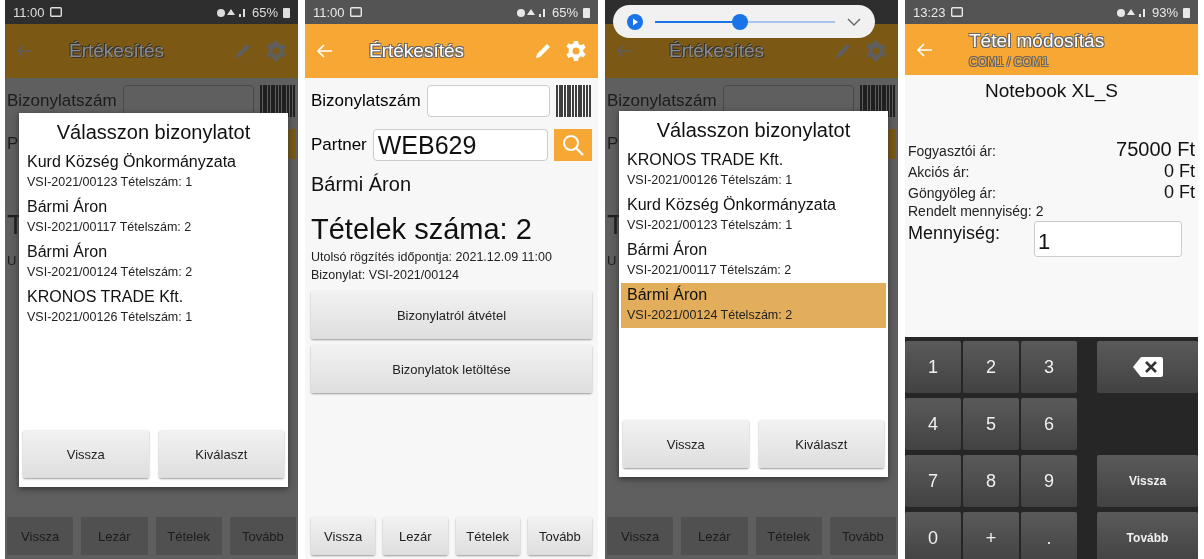 Image resolution: width=1204 pixels, height=559 pixels. I want to click on bottom-button: Lezár, so click(415, 536).